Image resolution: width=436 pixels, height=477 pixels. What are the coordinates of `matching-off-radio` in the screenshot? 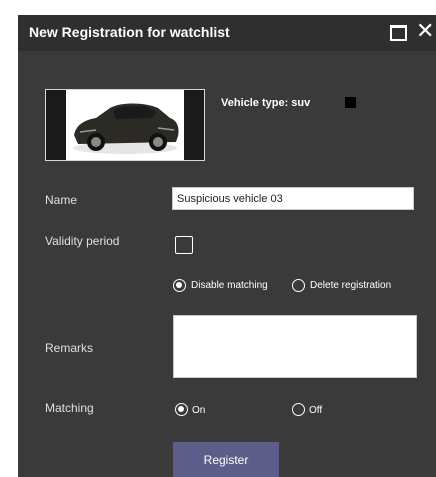 It's located at (298, 409).